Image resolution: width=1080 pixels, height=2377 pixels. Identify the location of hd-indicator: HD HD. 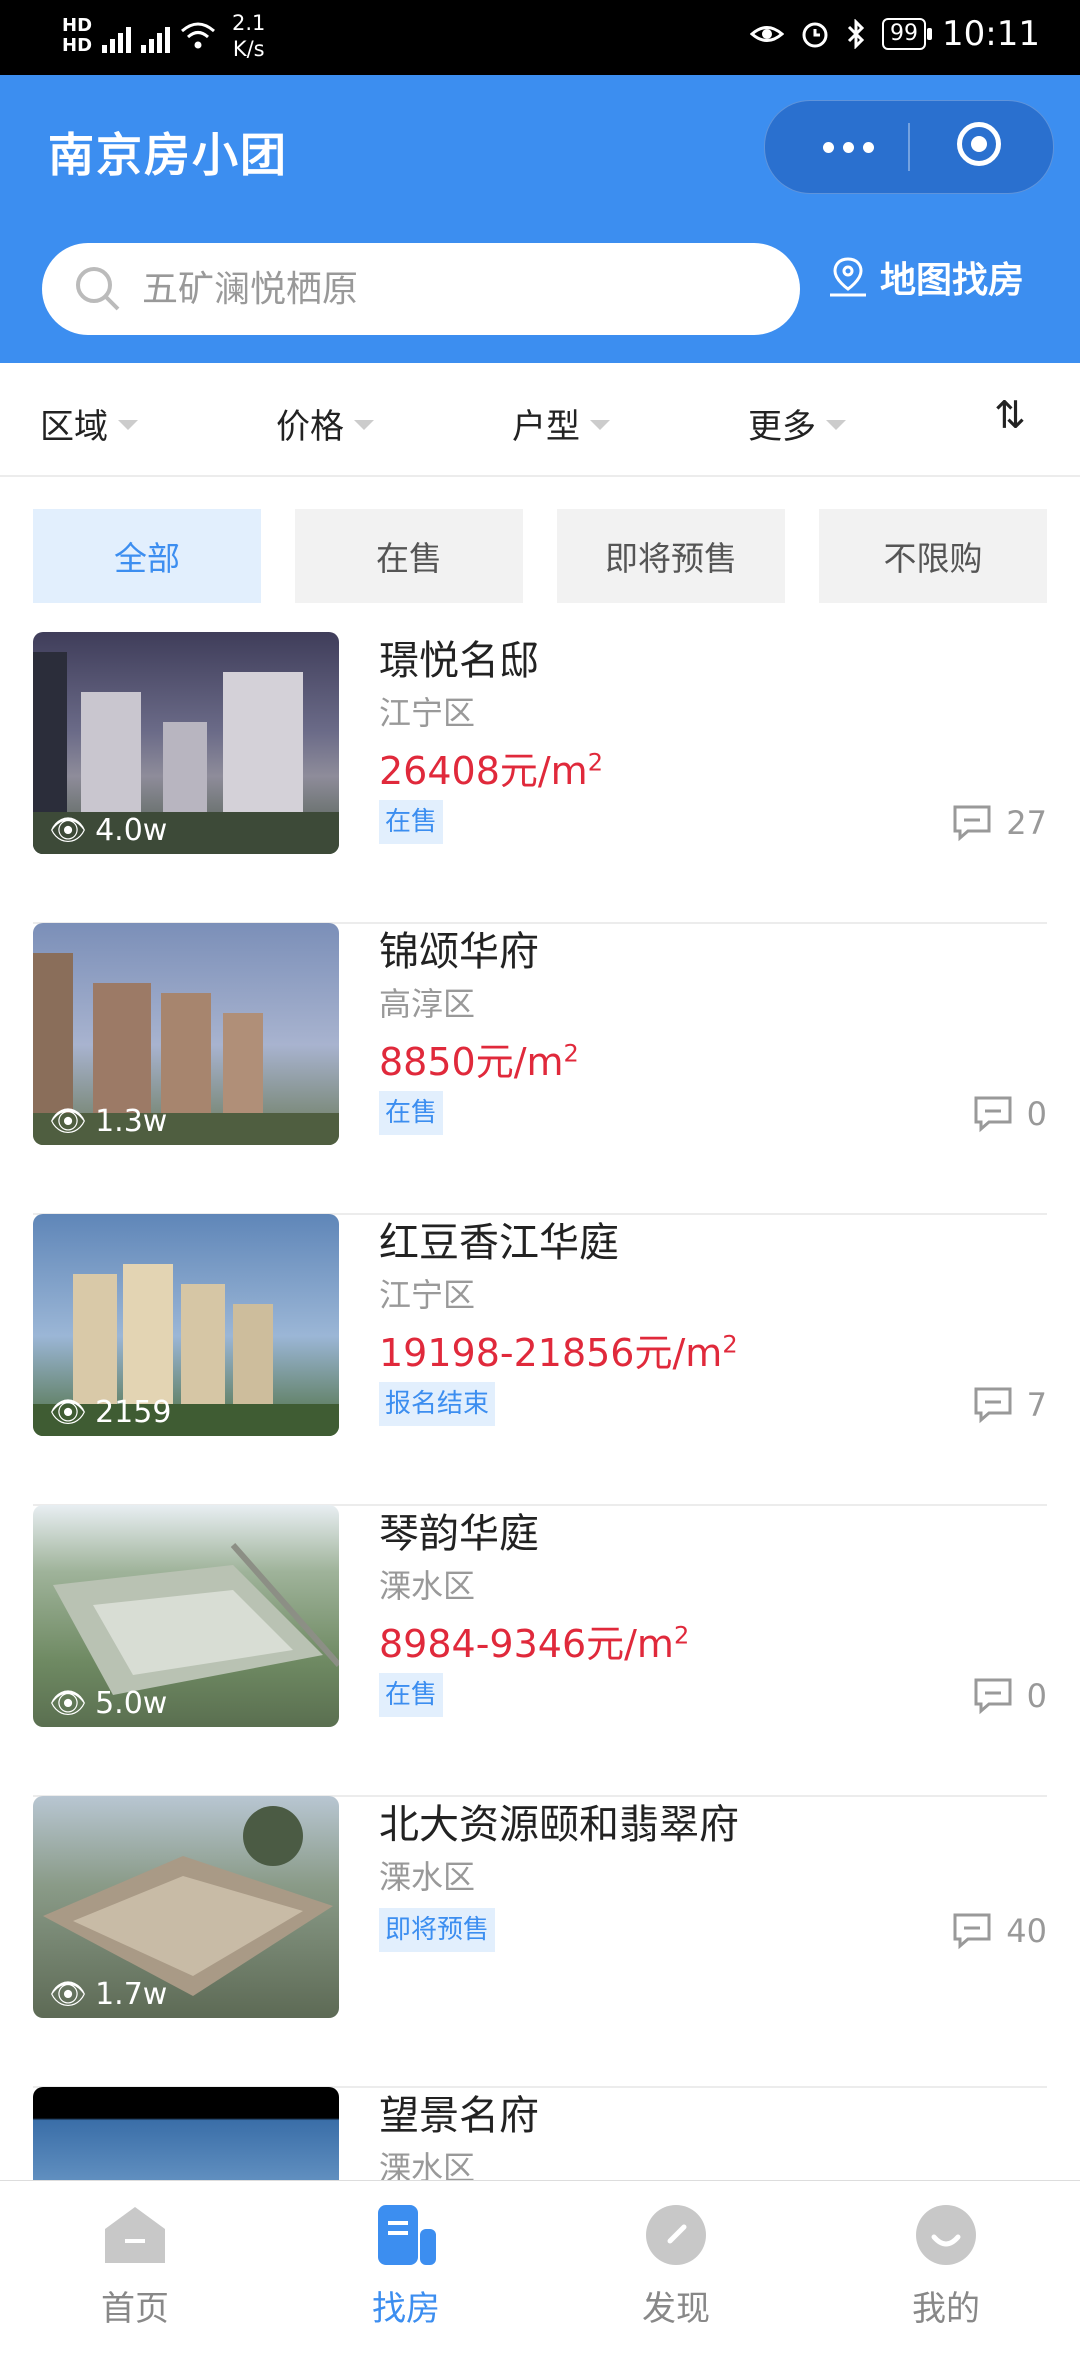
(77, 36).